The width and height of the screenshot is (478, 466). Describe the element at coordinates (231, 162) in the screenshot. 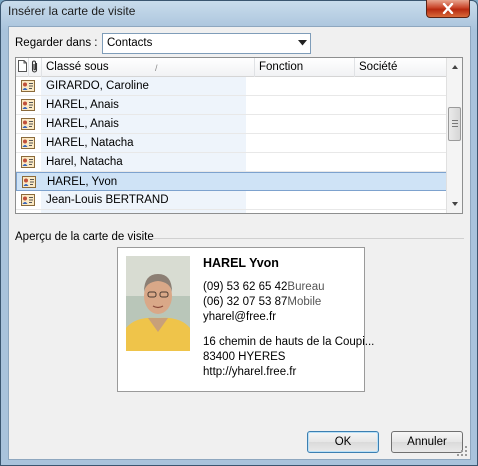

I see `list-item: Harel, Natacha` at that location.